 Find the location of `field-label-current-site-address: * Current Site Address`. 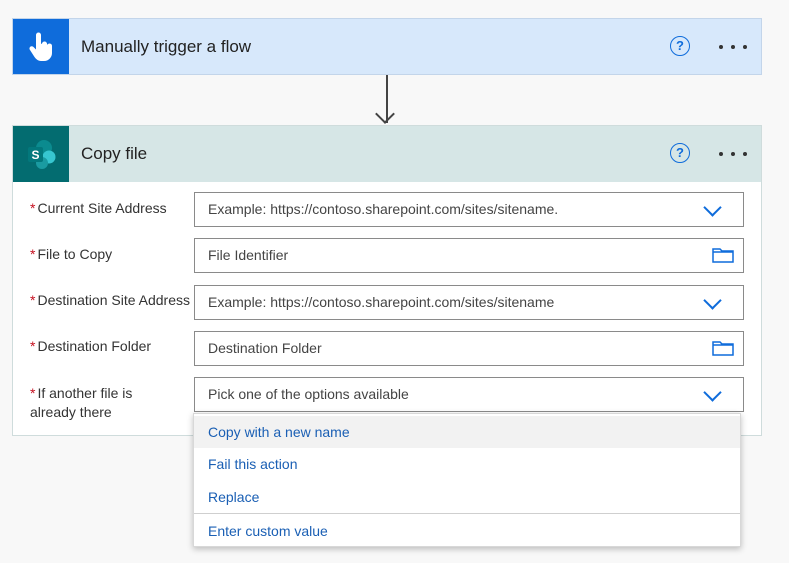

field-label-current-site-address: * Current Site Address is located at coordinates (110, 208).